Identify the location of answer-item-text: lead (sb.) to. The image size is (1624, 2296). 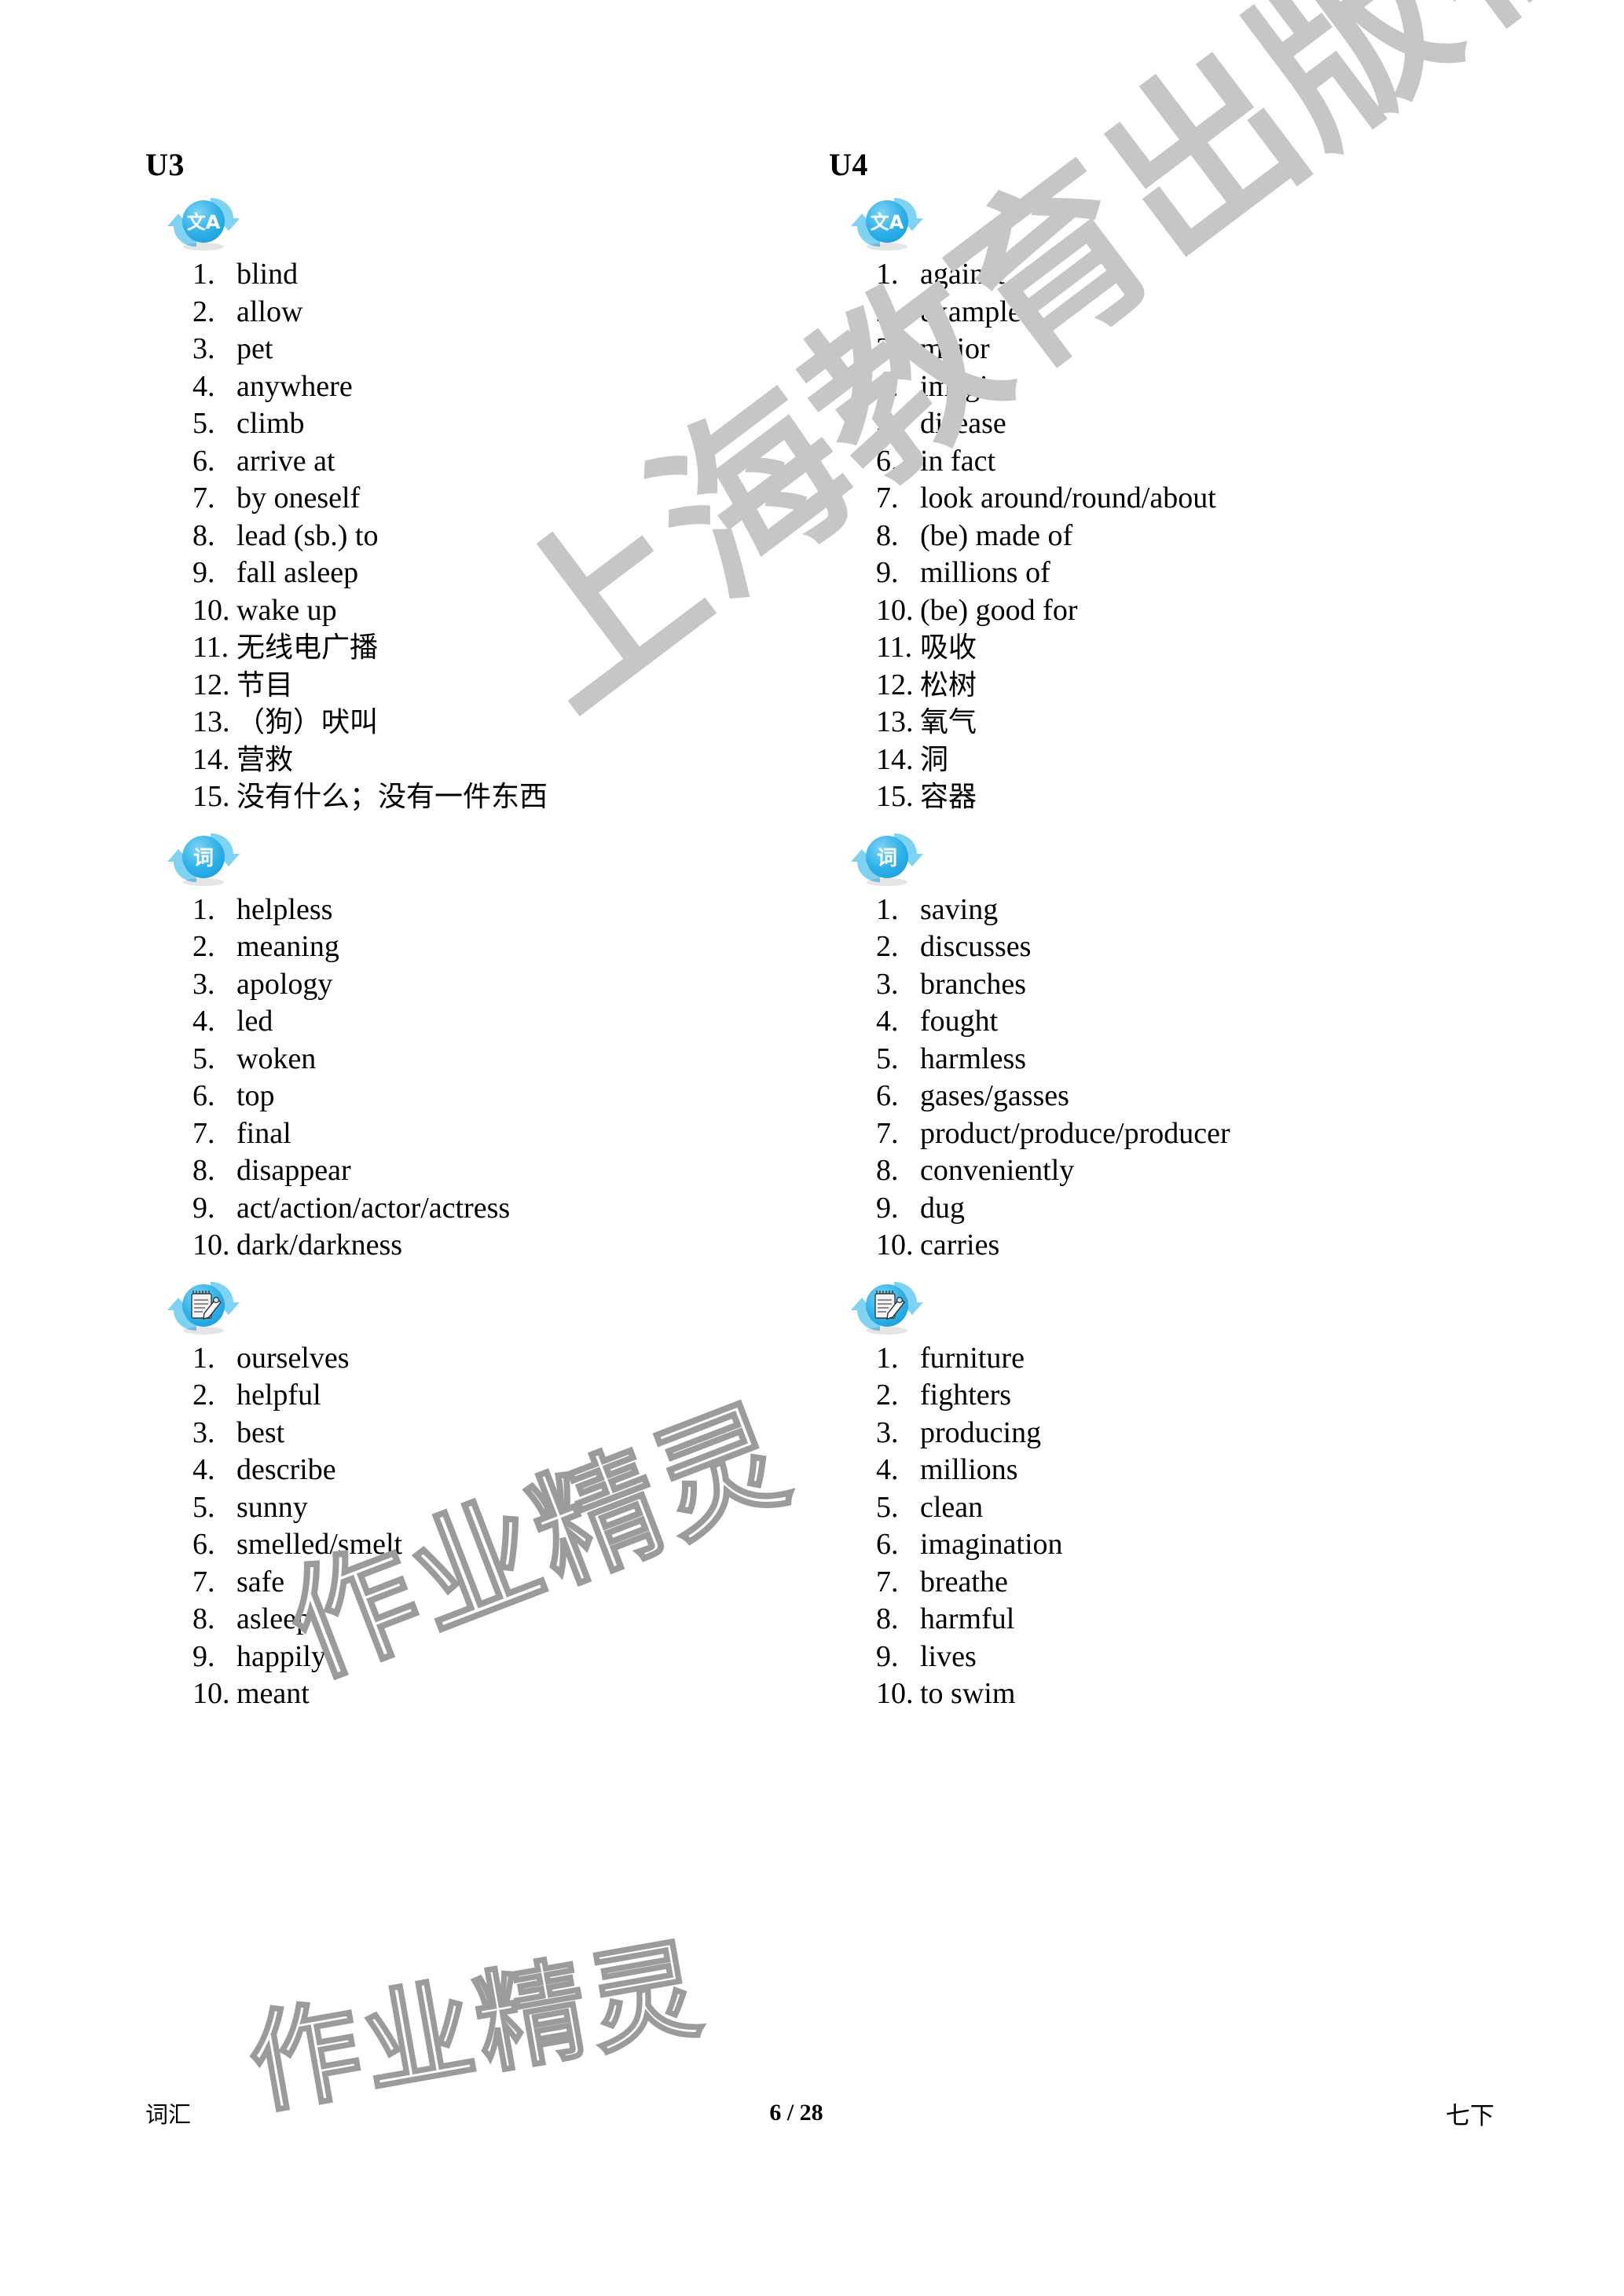
(307, 535).